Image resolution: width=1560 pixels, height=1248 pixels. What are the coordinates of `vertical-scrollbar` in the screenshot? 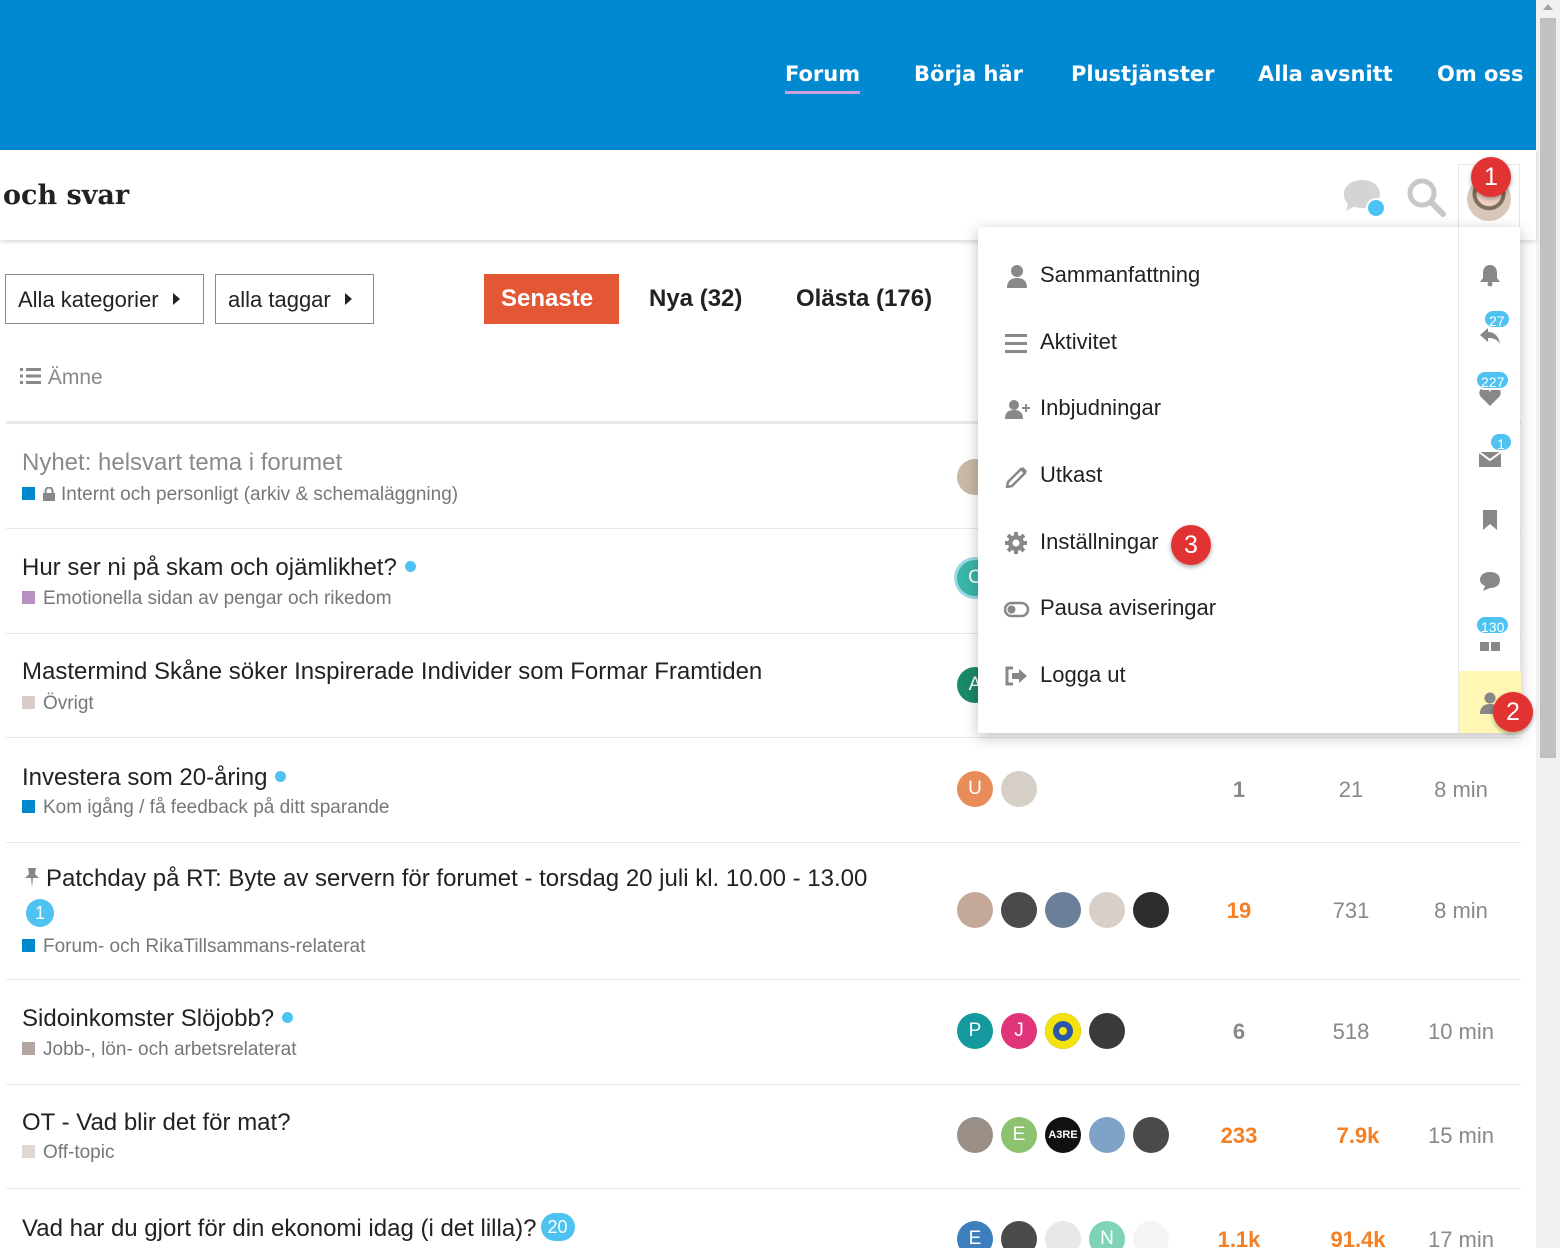 It's located at (1548, 624).